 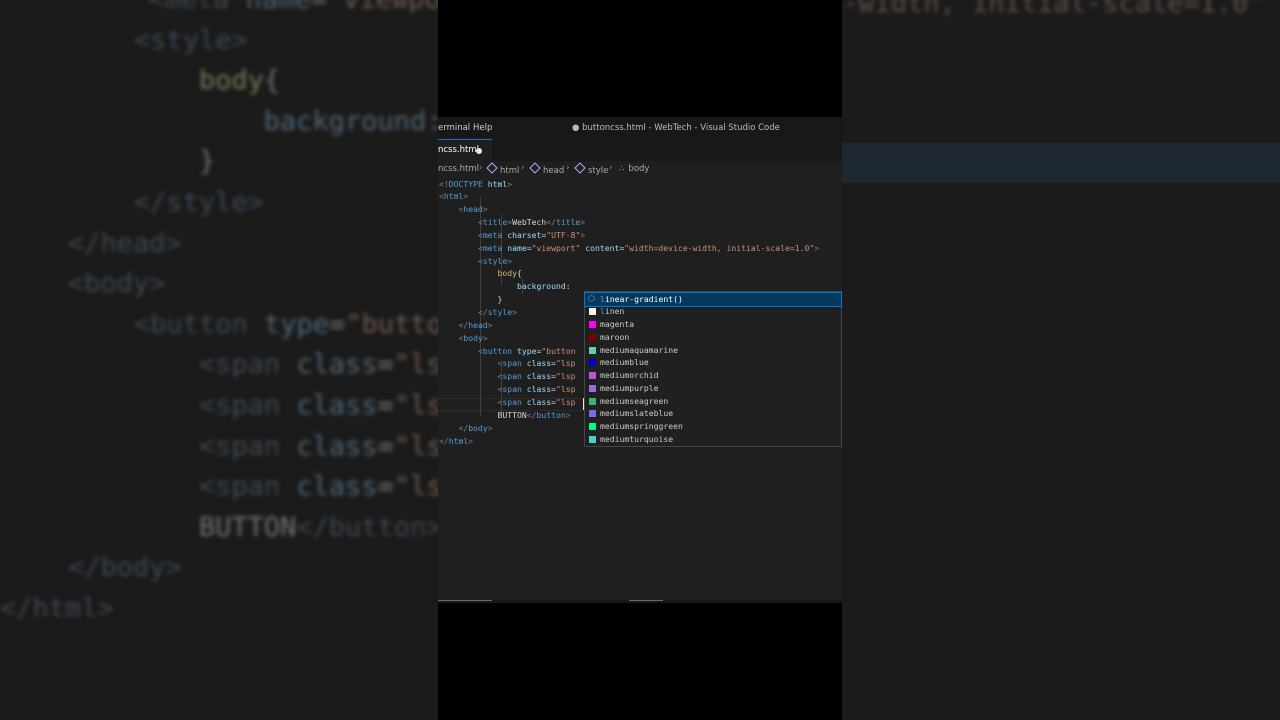 What do you see at coordinates (641, 298) in the screenshot?
I see `suggestion-label: linear-gradient()` at bounding box center [641, 298].